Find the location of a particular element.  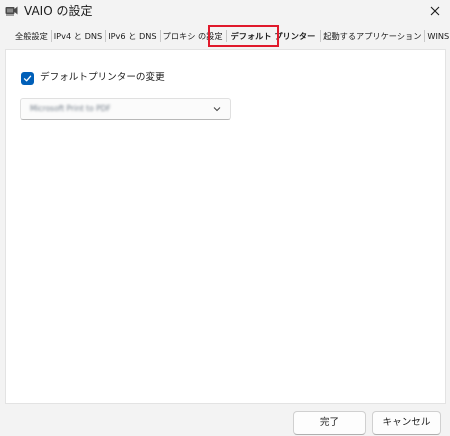

printer-select-dropdown: Microsoft Print to PDF is located at coordinates (125, 109).